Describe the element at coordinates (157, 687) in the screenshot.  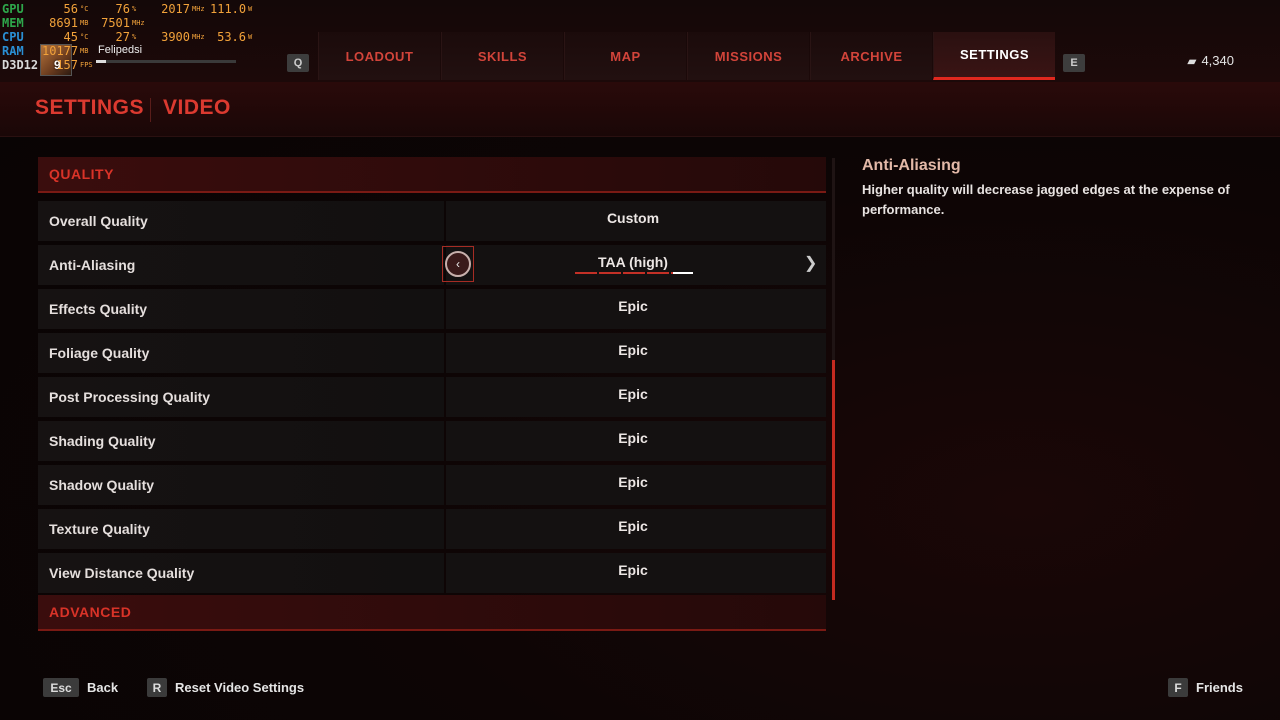
I see `r-key-icon: R` at that location.